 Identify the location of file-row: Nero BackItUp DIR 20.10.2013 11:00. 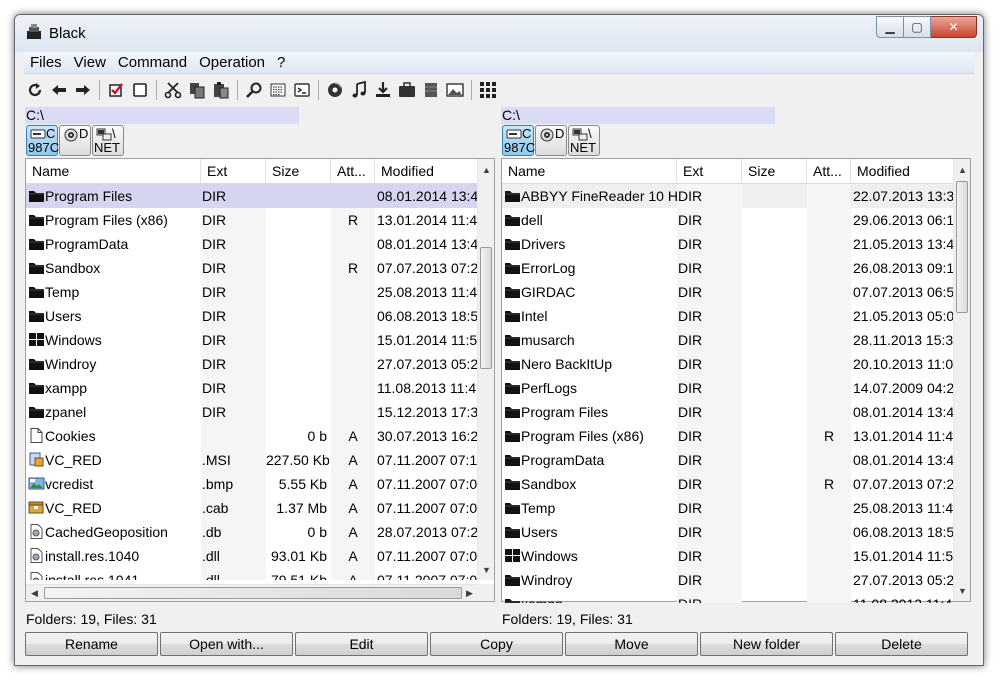
(728, 364).